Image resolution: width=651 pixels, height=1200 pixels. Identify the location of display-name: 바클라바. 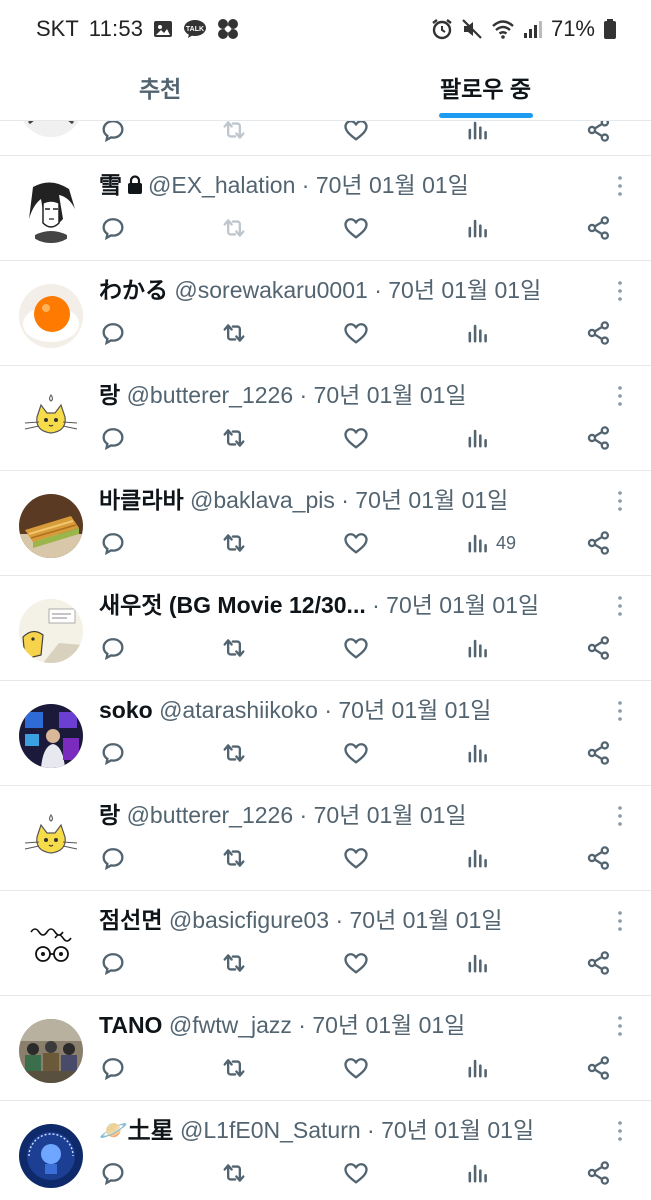
(141, 500).